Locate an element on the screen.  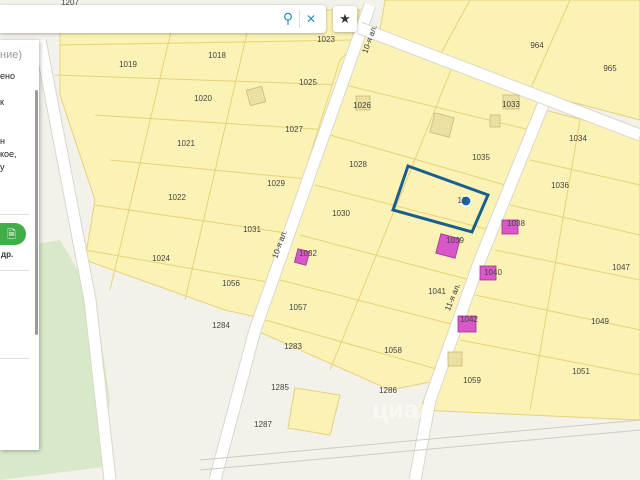
parcel-label: 1042 is located at coordinates (469, 319).